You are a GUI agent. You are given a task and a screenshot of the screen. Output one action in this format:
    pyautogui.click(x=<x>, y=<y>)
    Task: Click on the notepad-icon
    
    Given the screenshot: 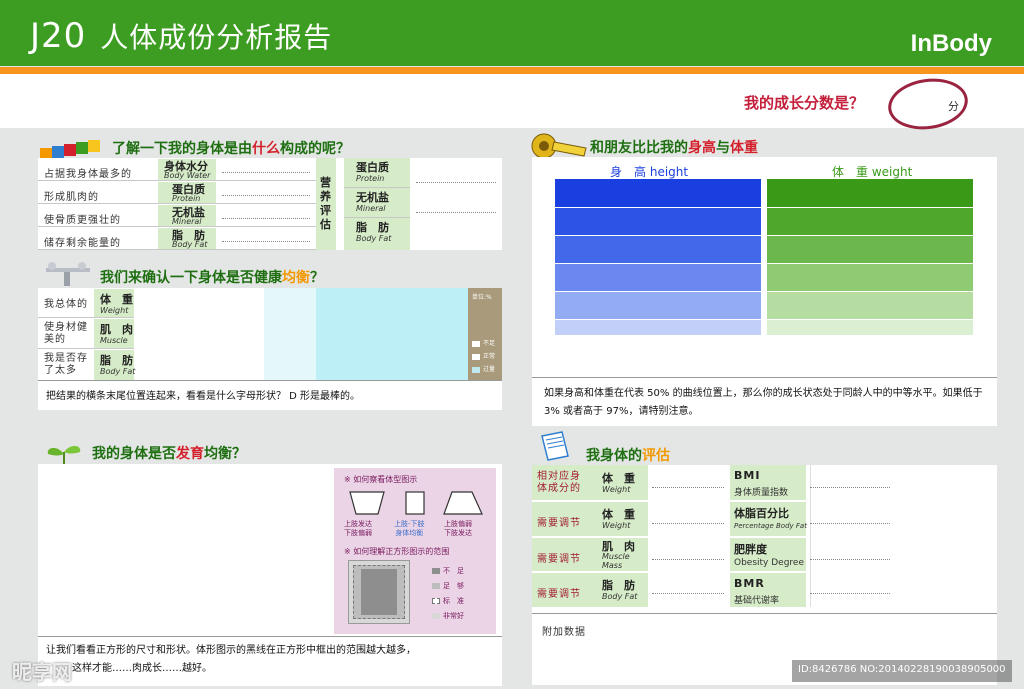 What is the action you would take?
    pyautogui.click(x=556, y=449)
    